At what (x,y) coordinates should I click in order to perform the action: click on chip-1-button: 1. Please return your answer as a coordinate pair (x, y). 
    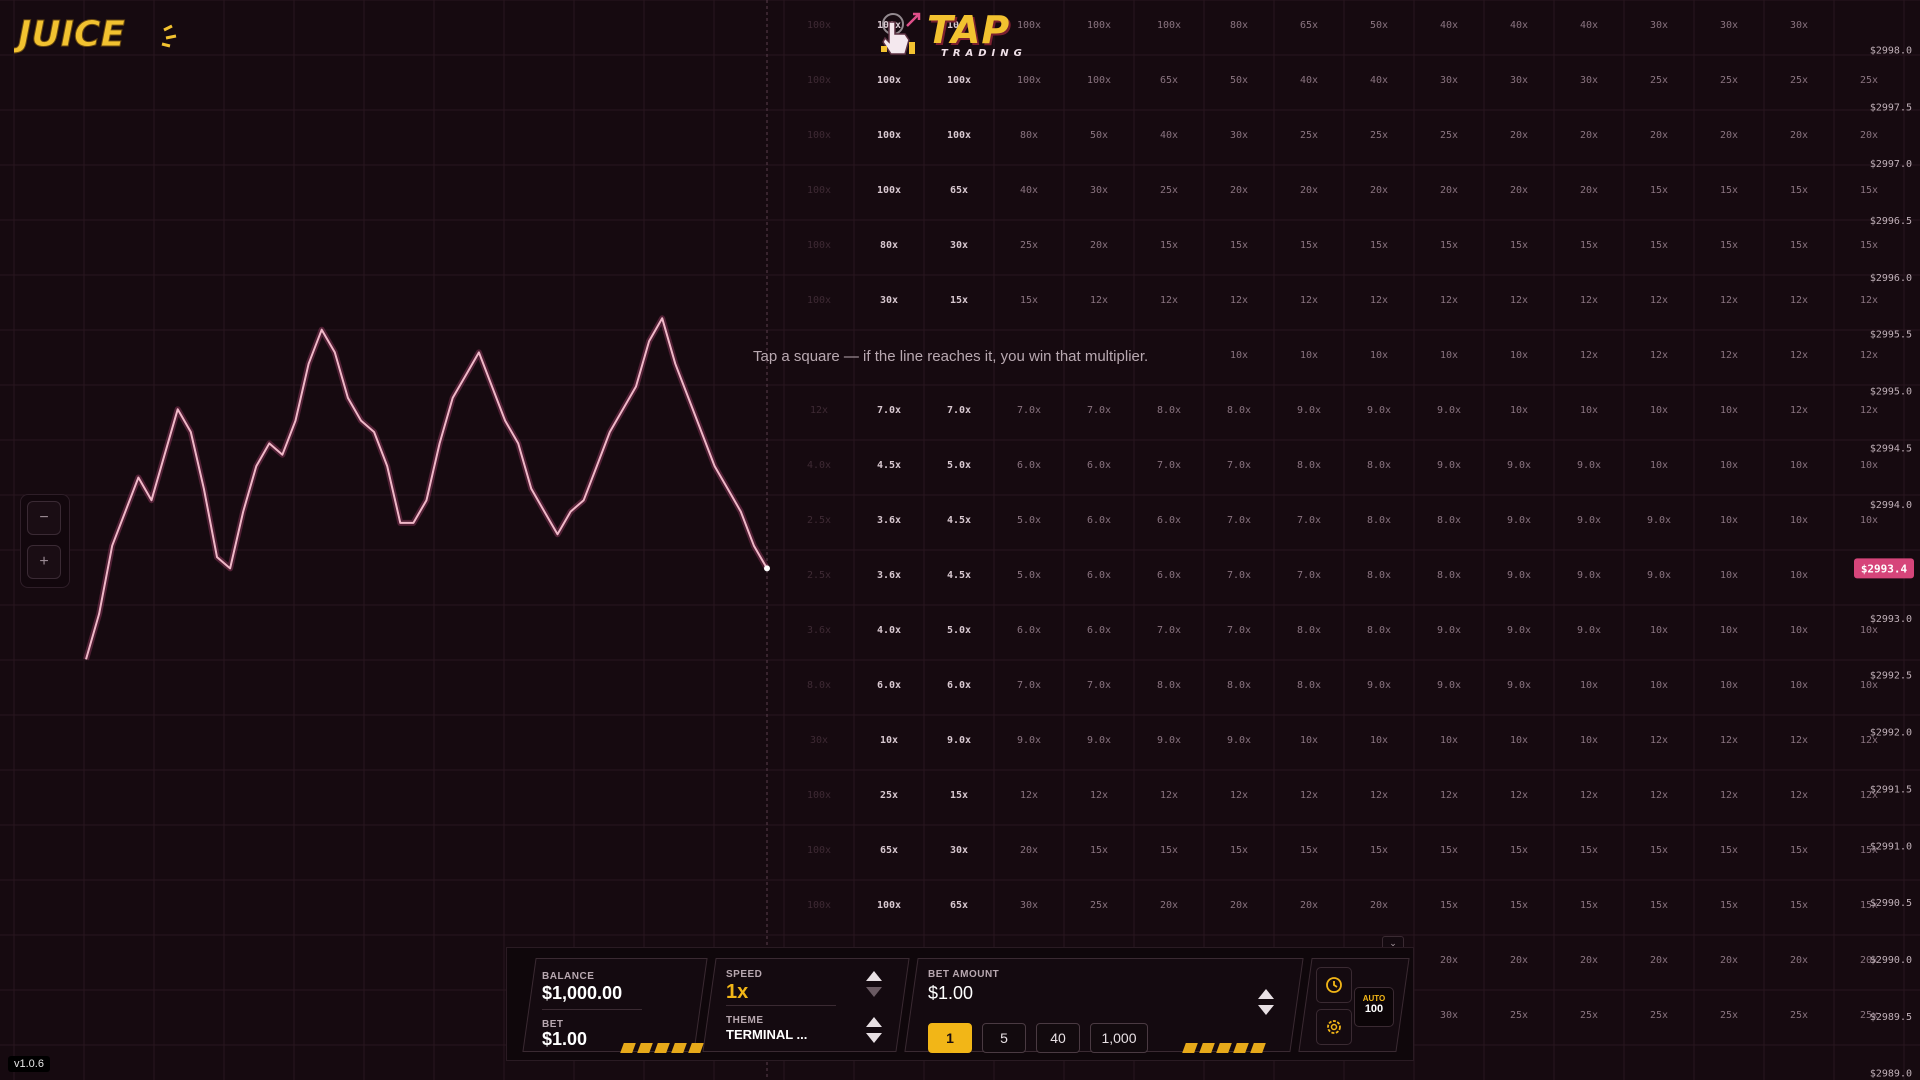
    Looking at the image, I should click on (950, 1038).